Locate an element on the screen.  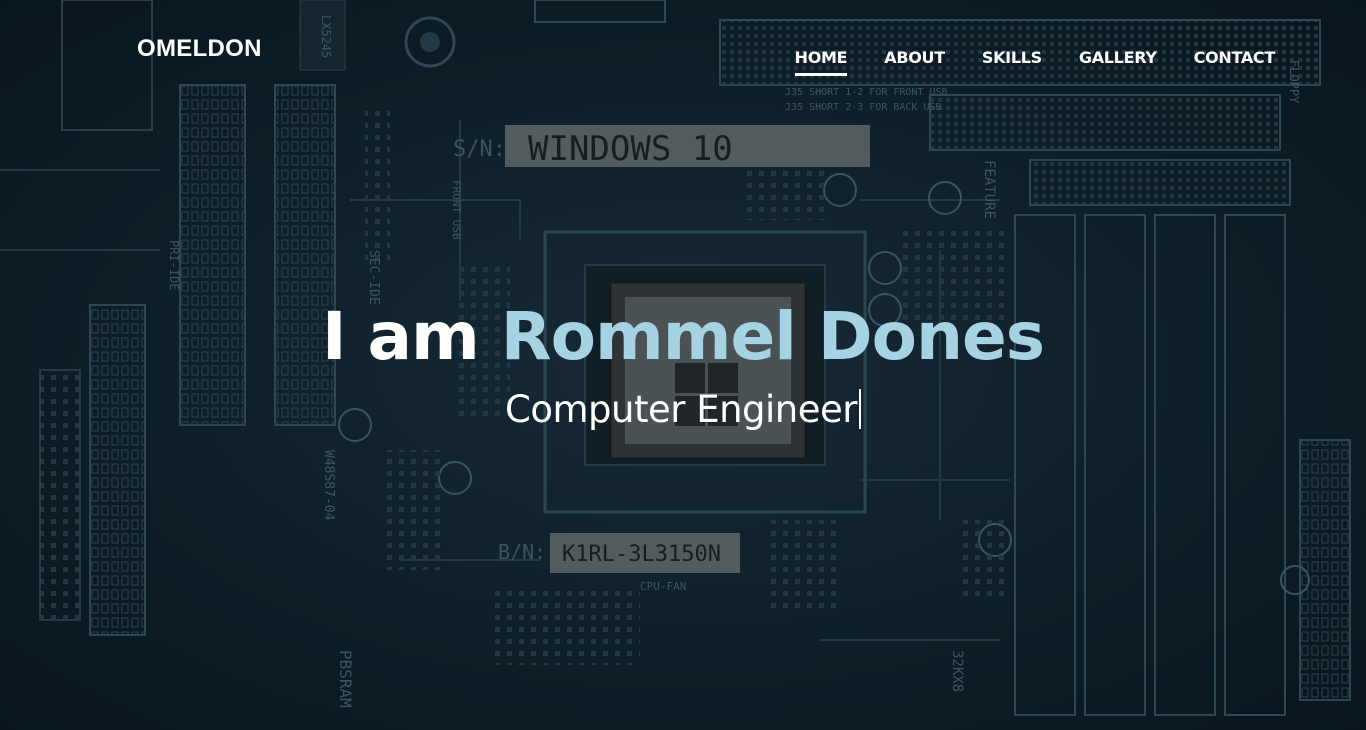
hero-intro: I am is located at coordinates (400, 336).